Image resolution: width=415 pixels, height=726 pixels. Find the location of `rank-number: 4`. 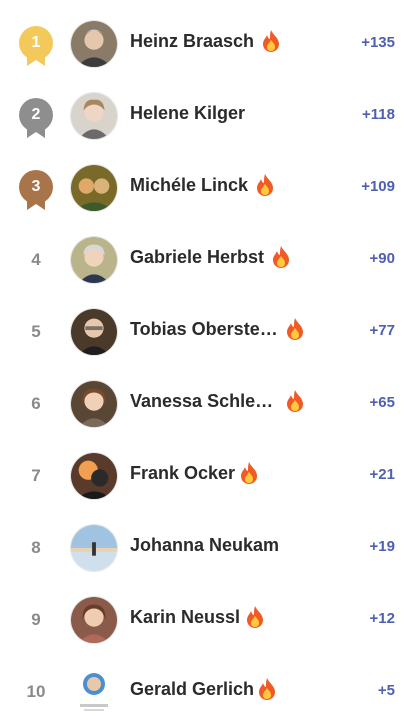

rank-number: 4 is located at coordinates (36, 259).